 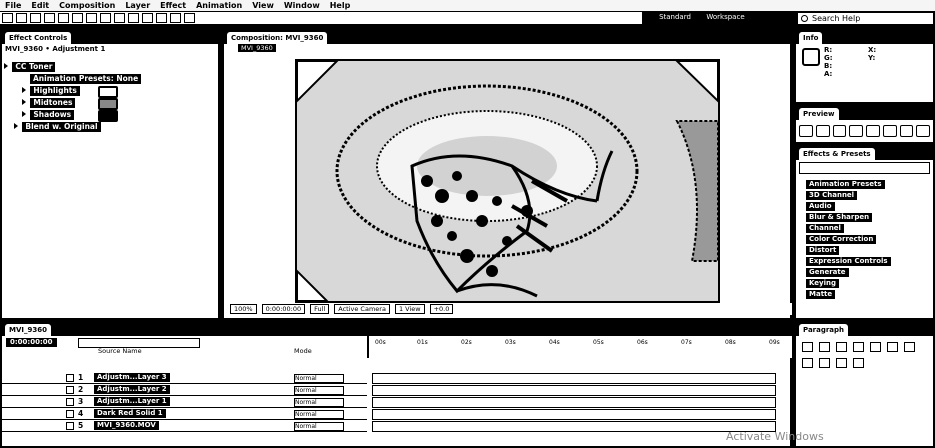 What do you see at coordinates (824, 363) in the screenshot?
I see `indent-right-icon` at bounding box center [824, 363].